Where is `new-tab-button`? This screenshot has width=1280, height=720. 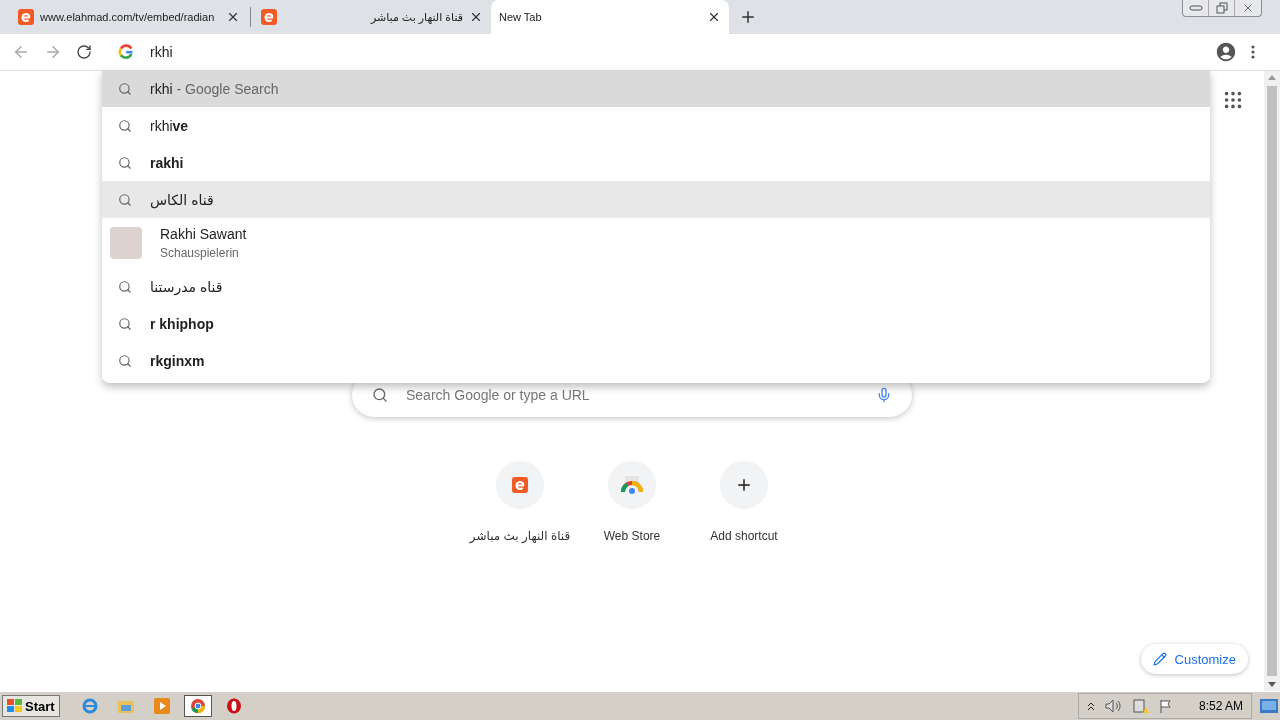
new-tab-button is located at coordinates (748, 17).